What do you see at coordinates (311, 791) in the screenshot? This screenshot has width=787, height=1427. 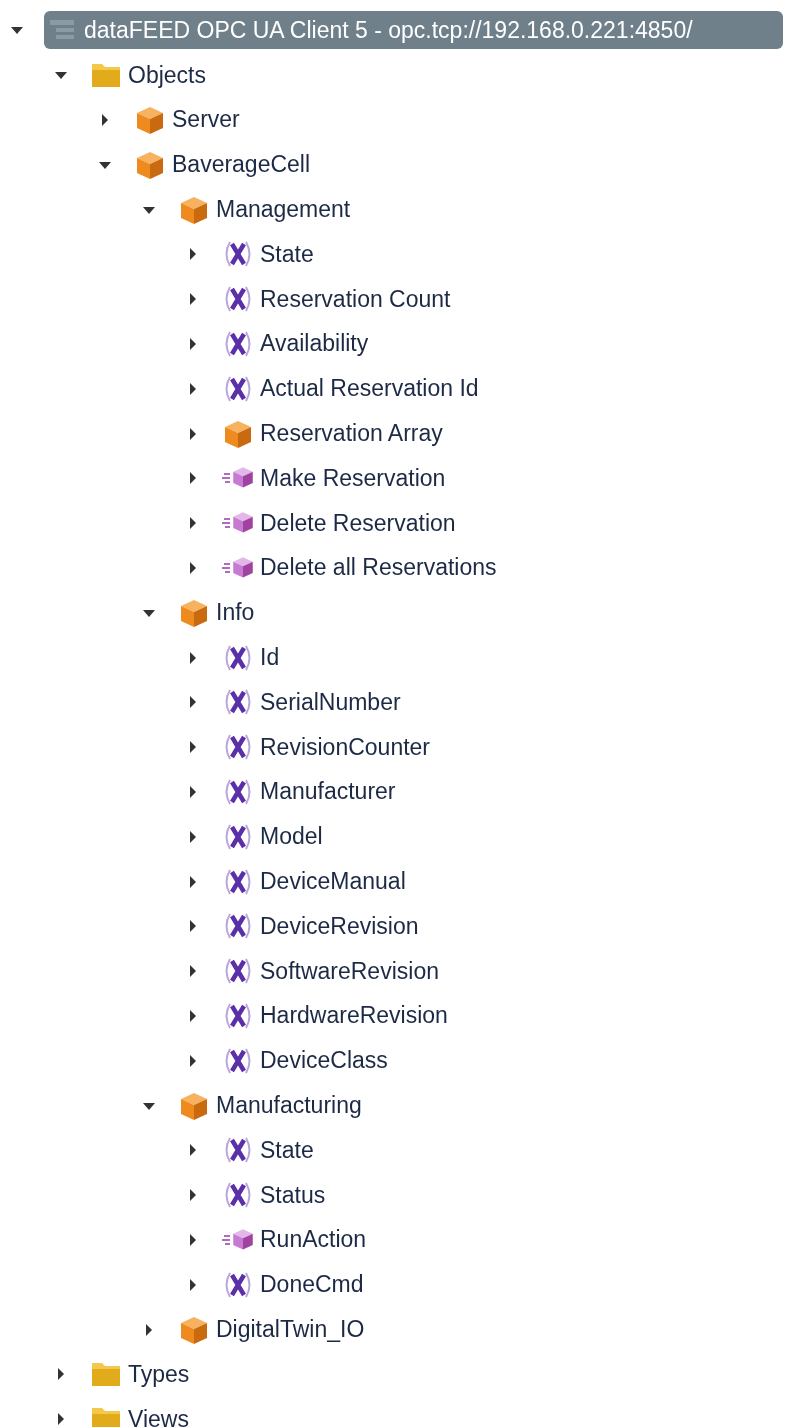 I see `tree-item: Manufacturer` at bounding box center [311, 791].